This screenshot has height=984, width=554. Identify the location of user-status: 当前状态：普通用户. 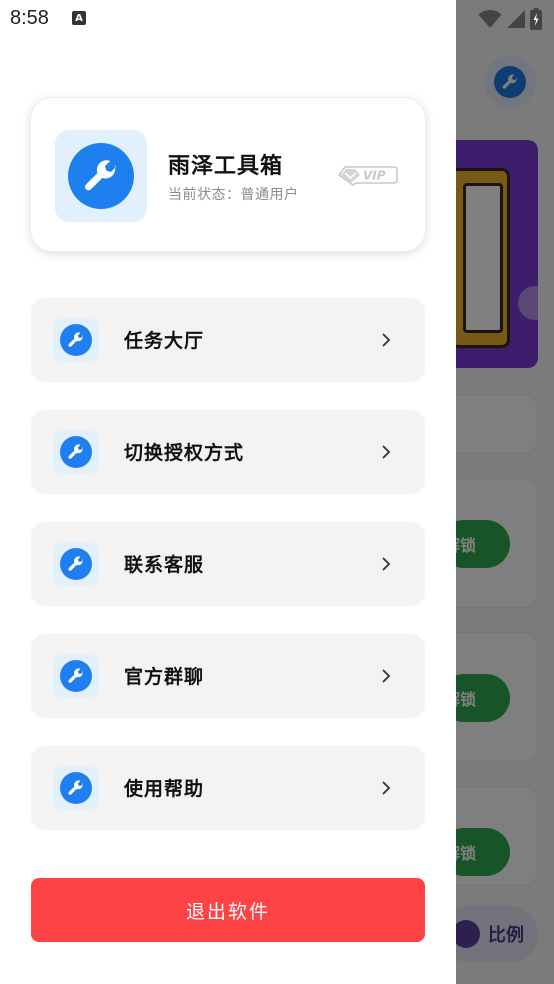
(233, 195).